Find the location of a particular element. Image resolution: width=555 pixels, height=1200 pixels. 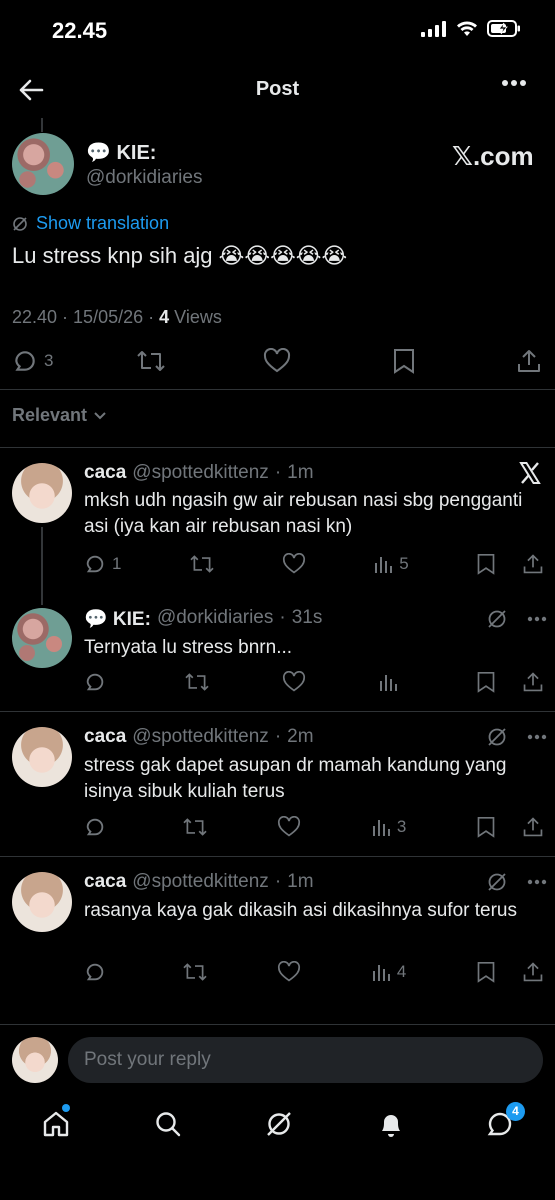

messages-badge: 4 is located at coordinates (515, 1111).